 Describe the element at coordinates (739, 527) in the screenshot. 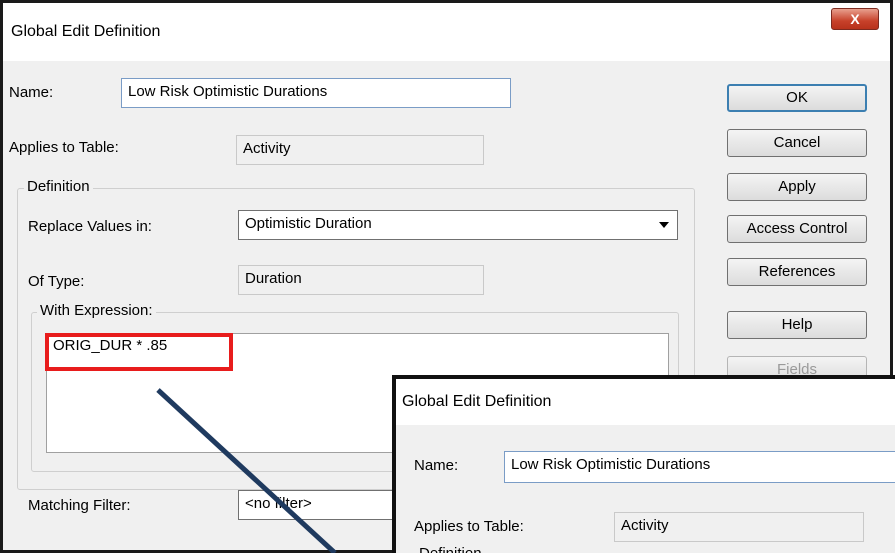

I see `inset-applies-value: Activity` at that location.